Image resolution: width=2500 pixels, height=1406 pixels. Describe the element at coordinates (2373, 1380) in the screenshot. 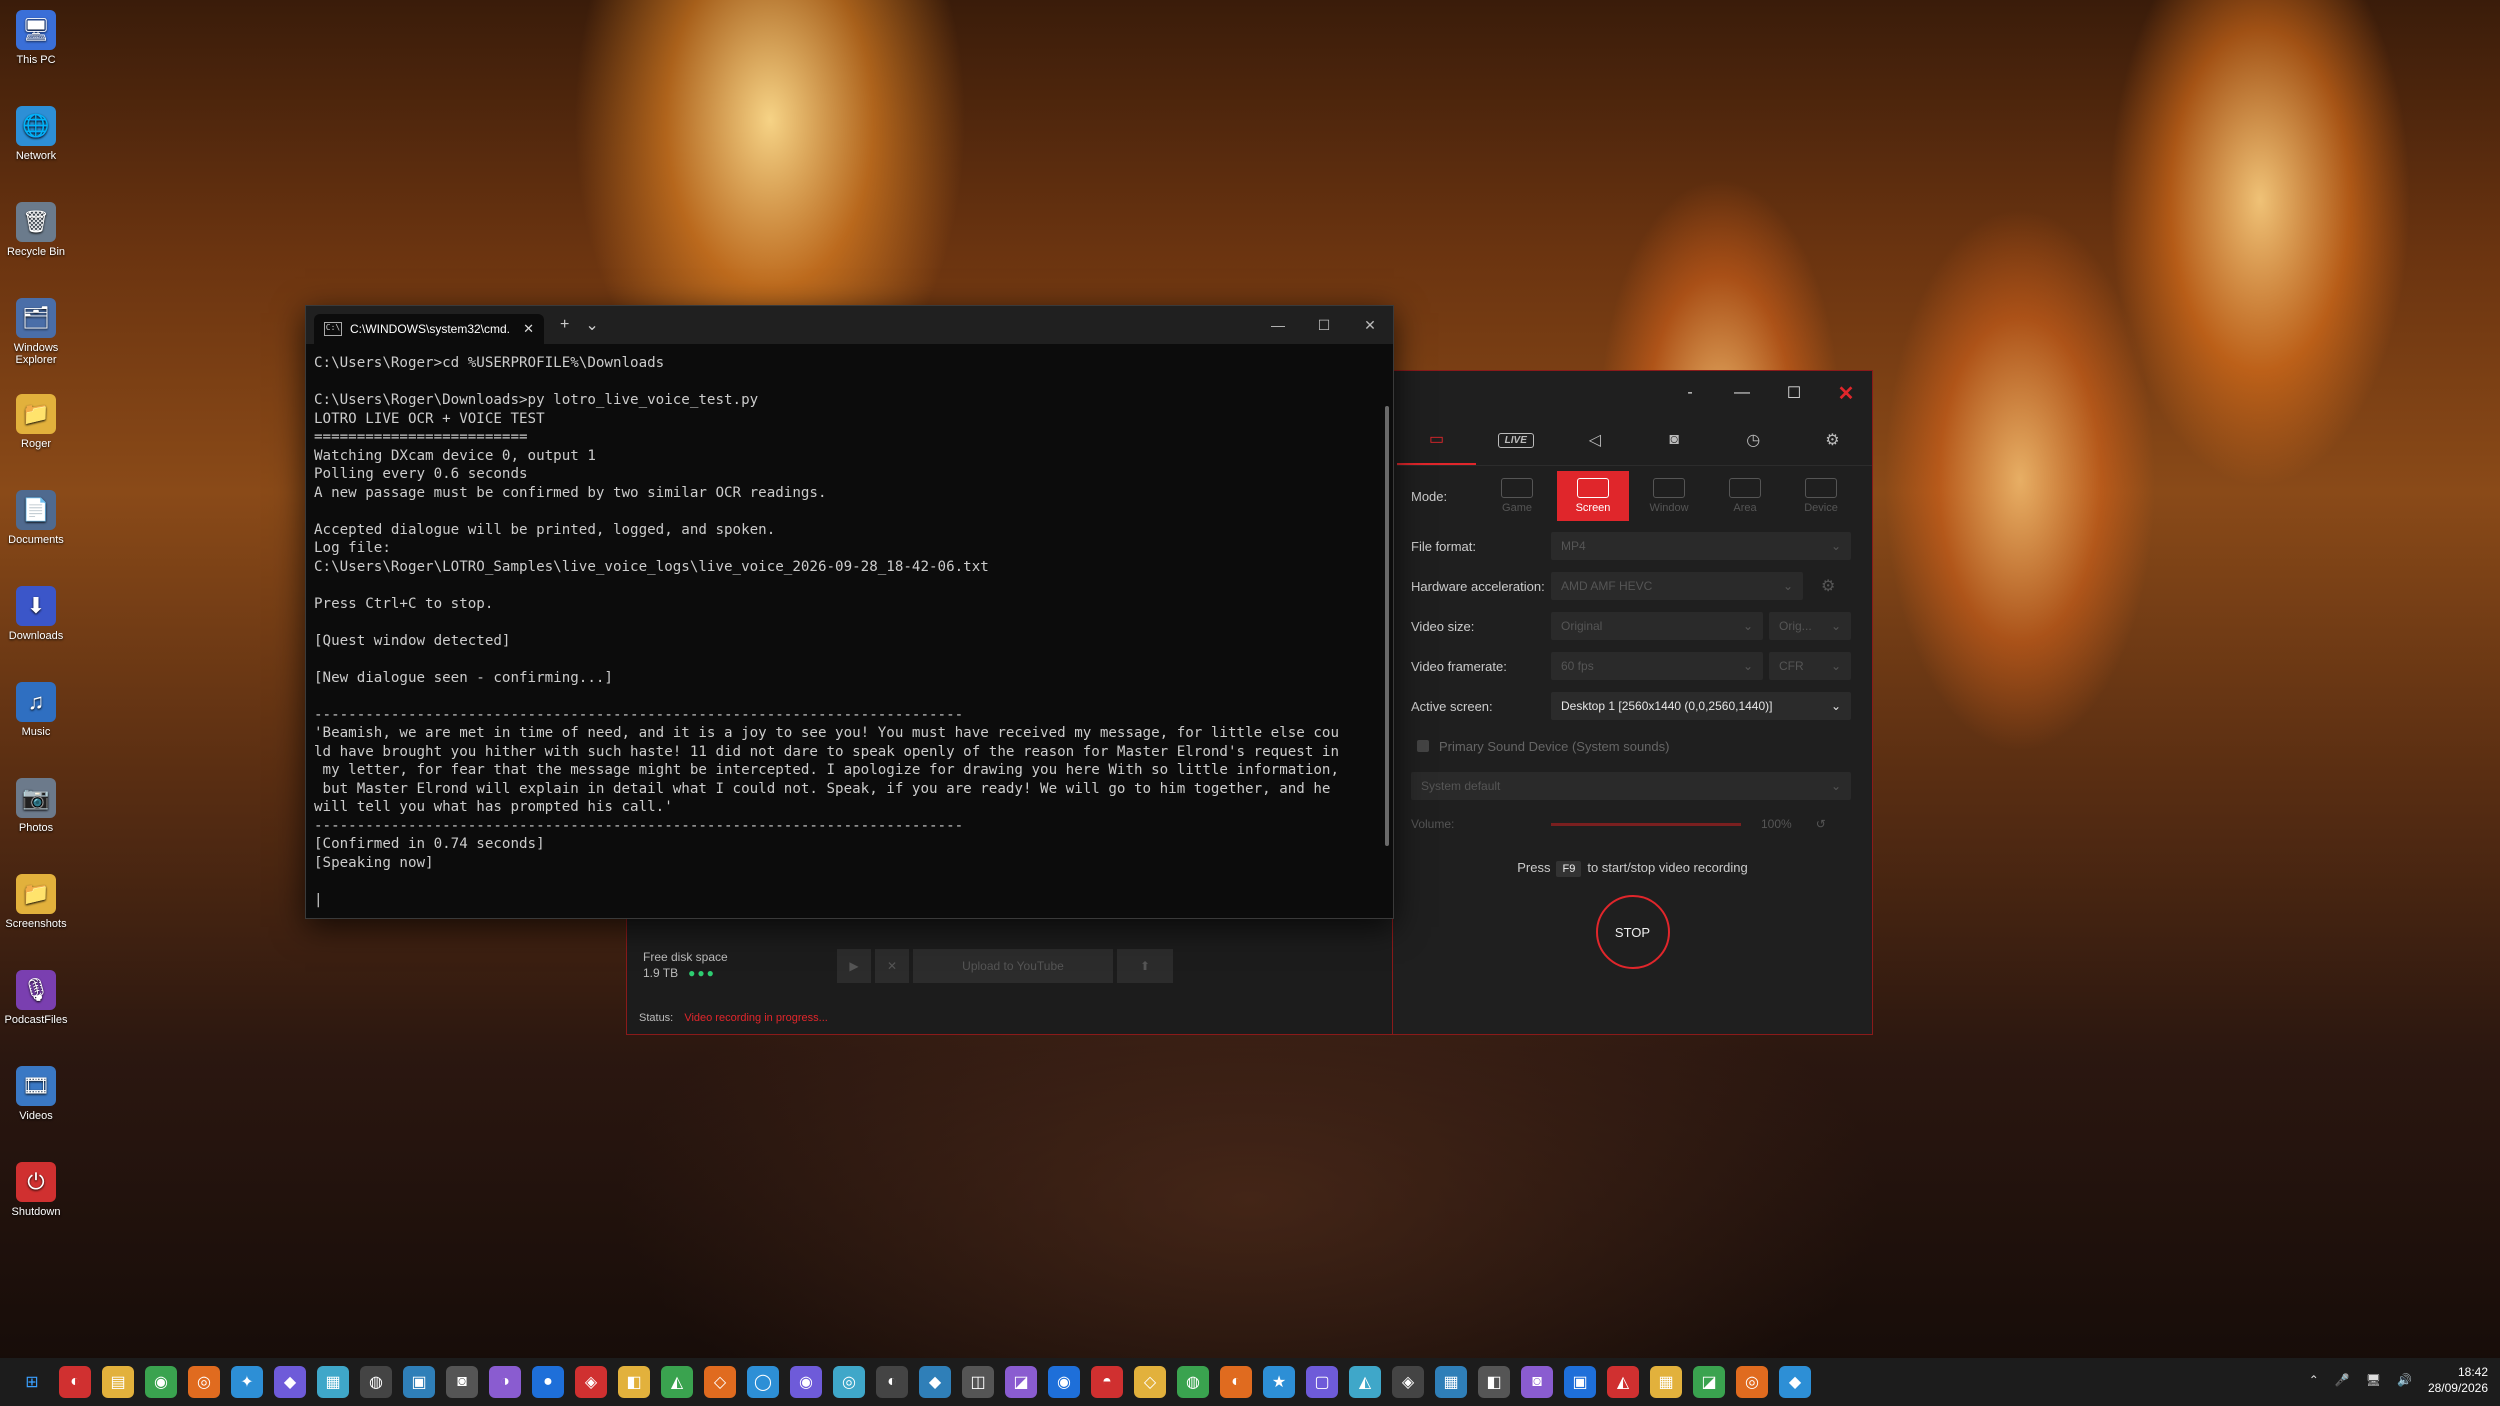

I see `display-icon: 🖥` at that location.